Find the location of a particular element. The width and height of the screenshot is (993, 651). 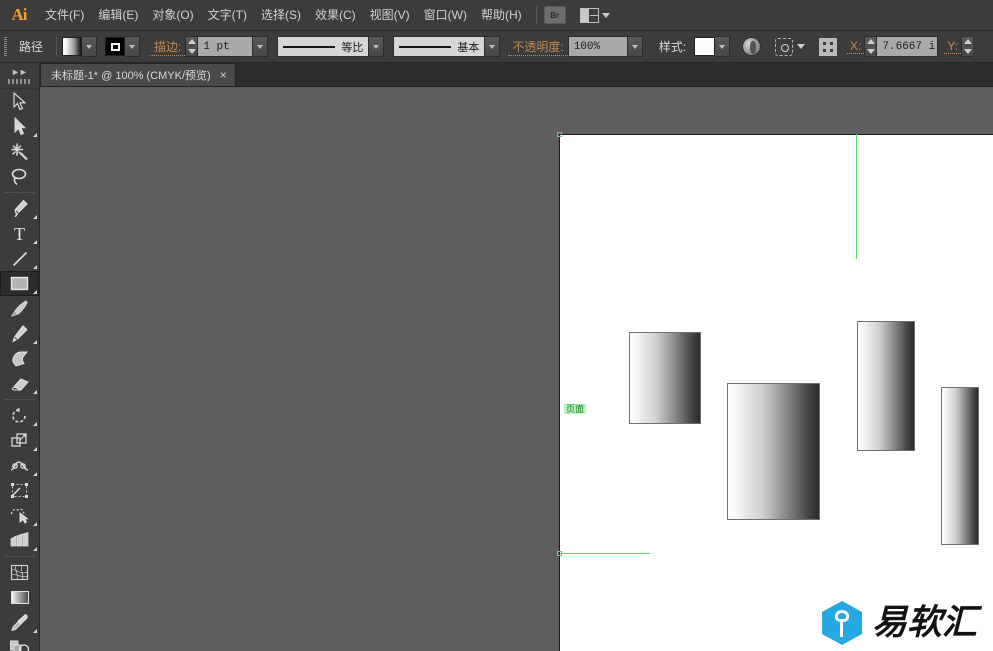

transform-anchor-icon is located at coordinates (784, 46).